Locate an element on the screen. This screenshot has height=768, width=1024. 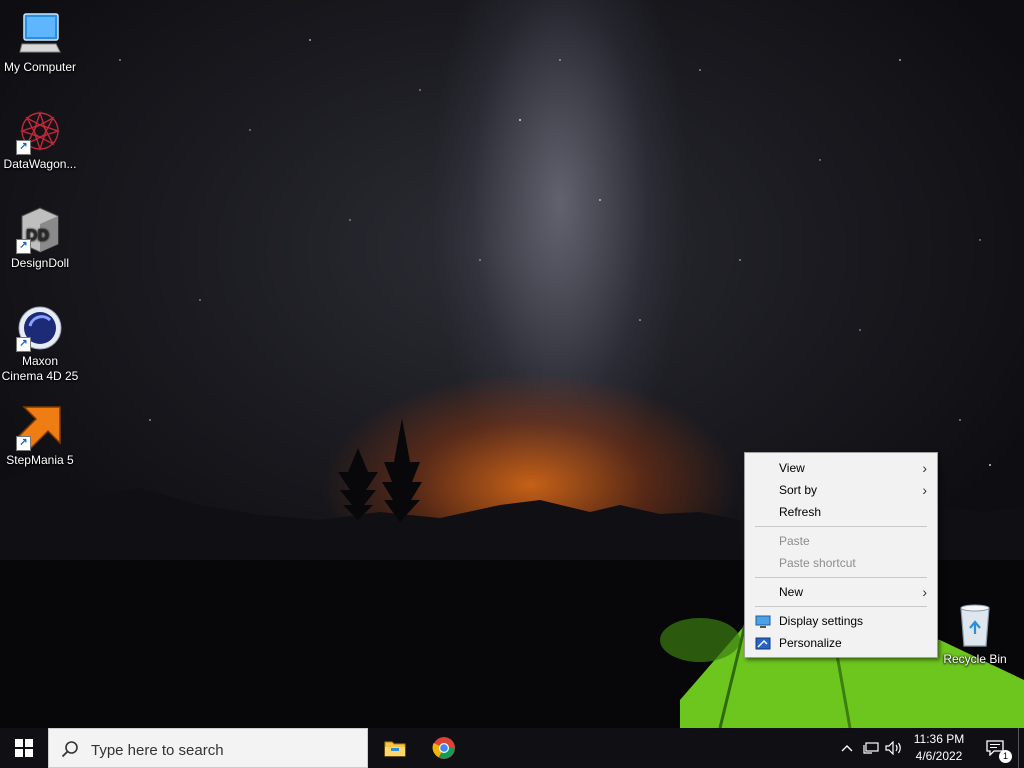
desktop-icon-my-computer: My Computer is located at coordinates (40, 42).